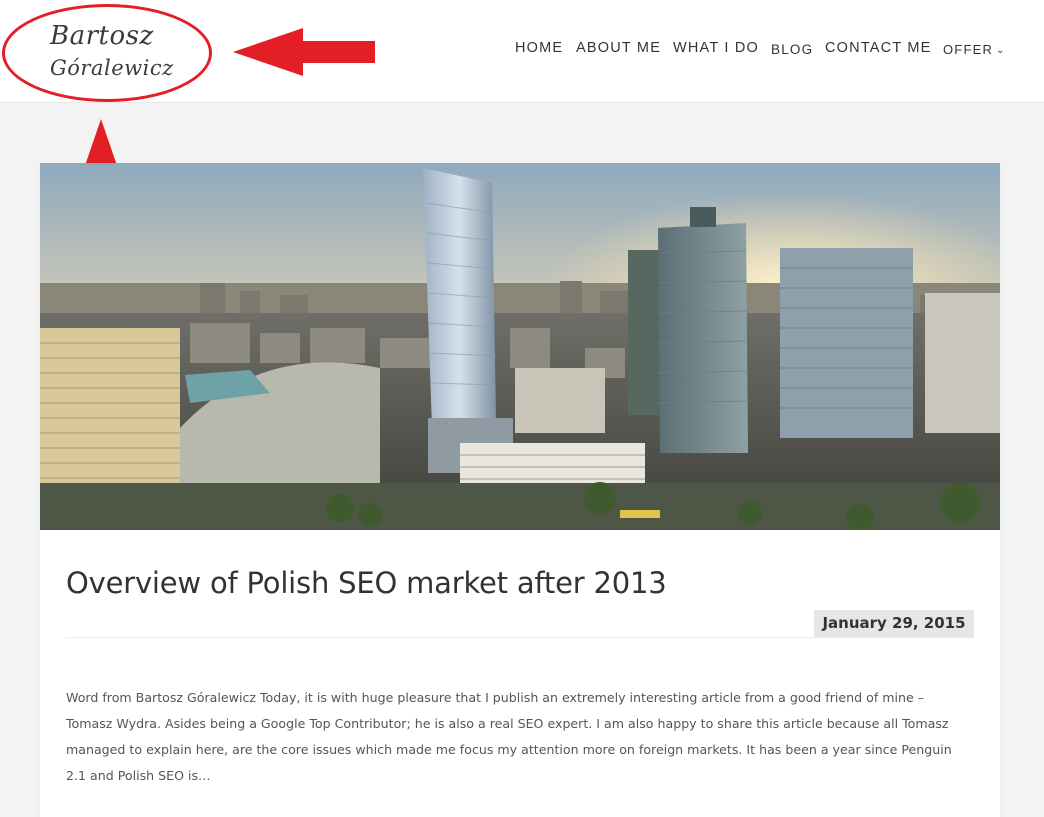  I want to click on post-date-badge: January 29, 2015, so click(894, 623).